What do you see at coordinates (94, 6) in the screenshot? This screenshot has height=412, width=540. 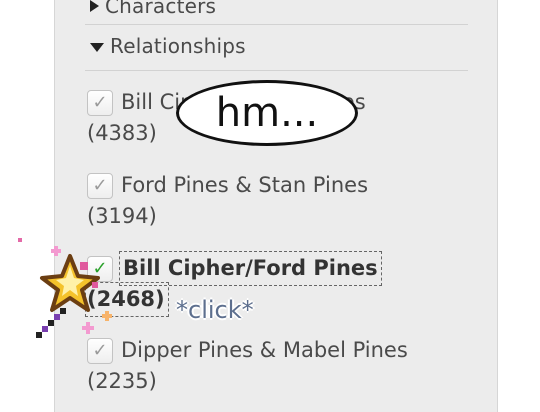 I see `expand-arrow-icon` at bounding box center [94, 6].